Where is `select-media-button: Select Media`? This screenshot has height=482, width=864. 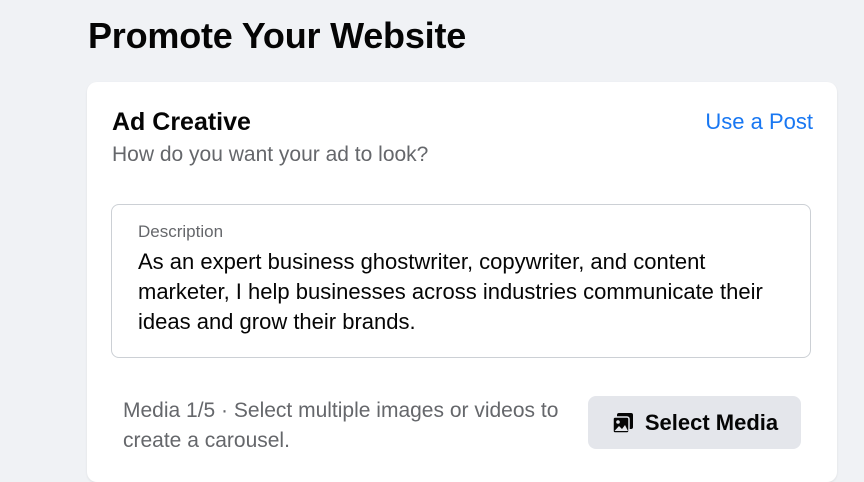 select-media-button: Select Media is located at coordinates (694, 422).